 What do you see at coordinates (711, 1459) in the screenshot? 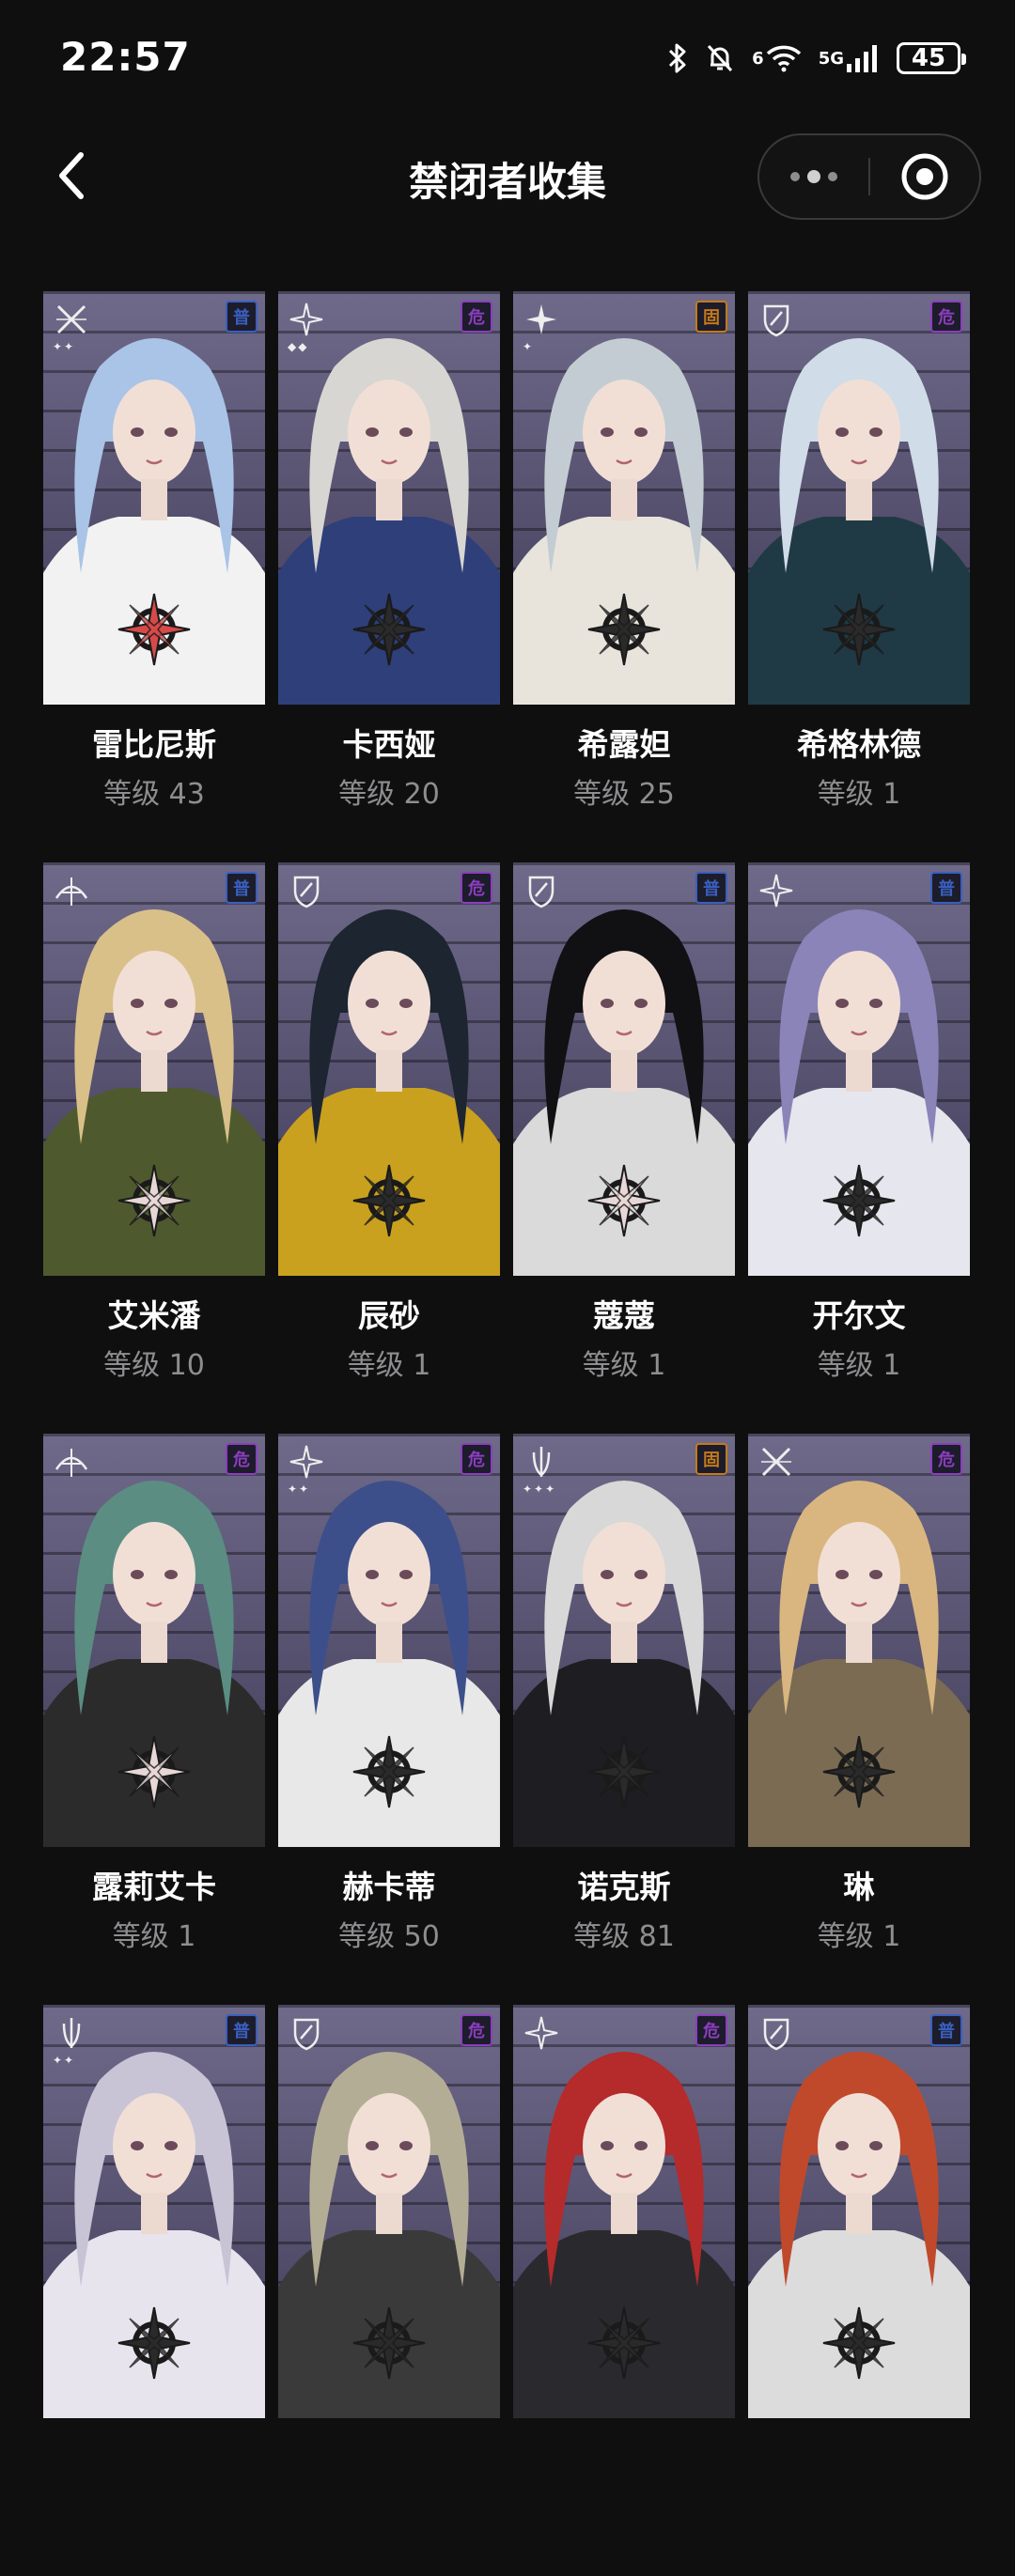
I see `rarity-badge: 固` at bounding box center [711, 1459].